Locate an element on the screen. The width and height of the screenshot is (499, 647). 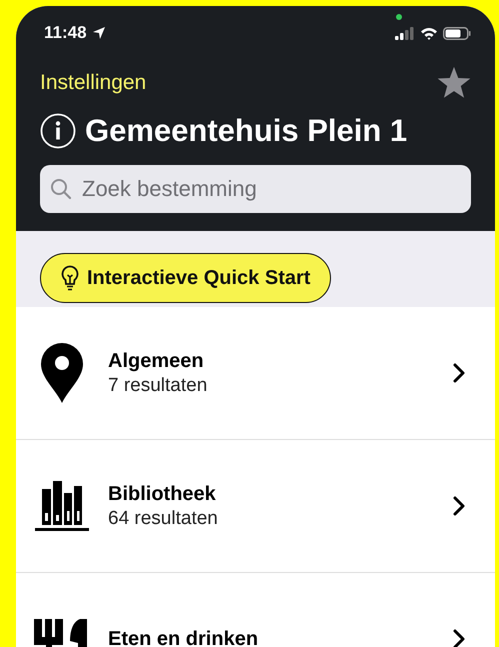
star-icon is located at coordinates (454, 82).